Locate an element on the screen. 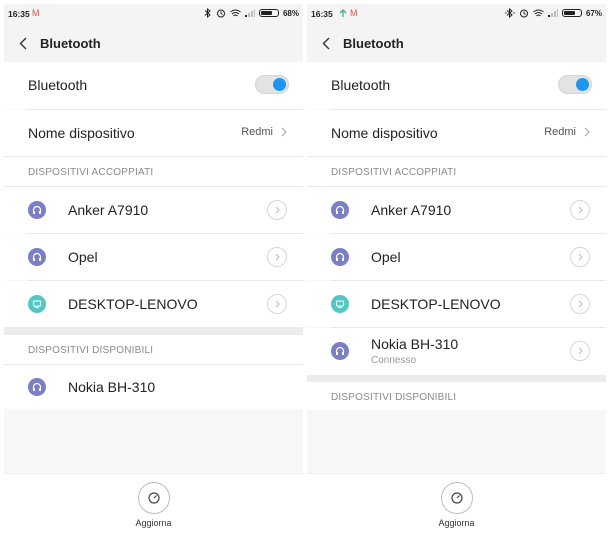  device-name-value: Redmi is located at coordinates (264, 132).